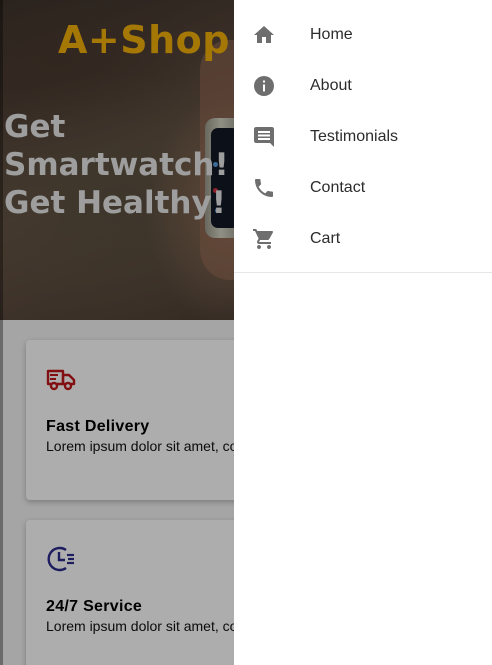  What do you see at coordinates (264, 239) in the screenshot?
I see `cart-icon` at bounding box center [264, 239].